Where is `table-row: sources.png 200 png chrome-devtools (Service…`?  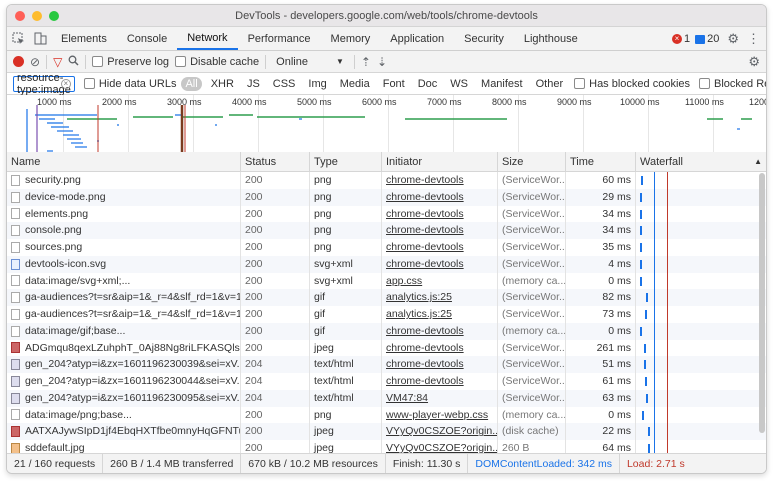
table-row: sources.png 200 png chrome-devtools (Service… is located at coordinates (386, 247).